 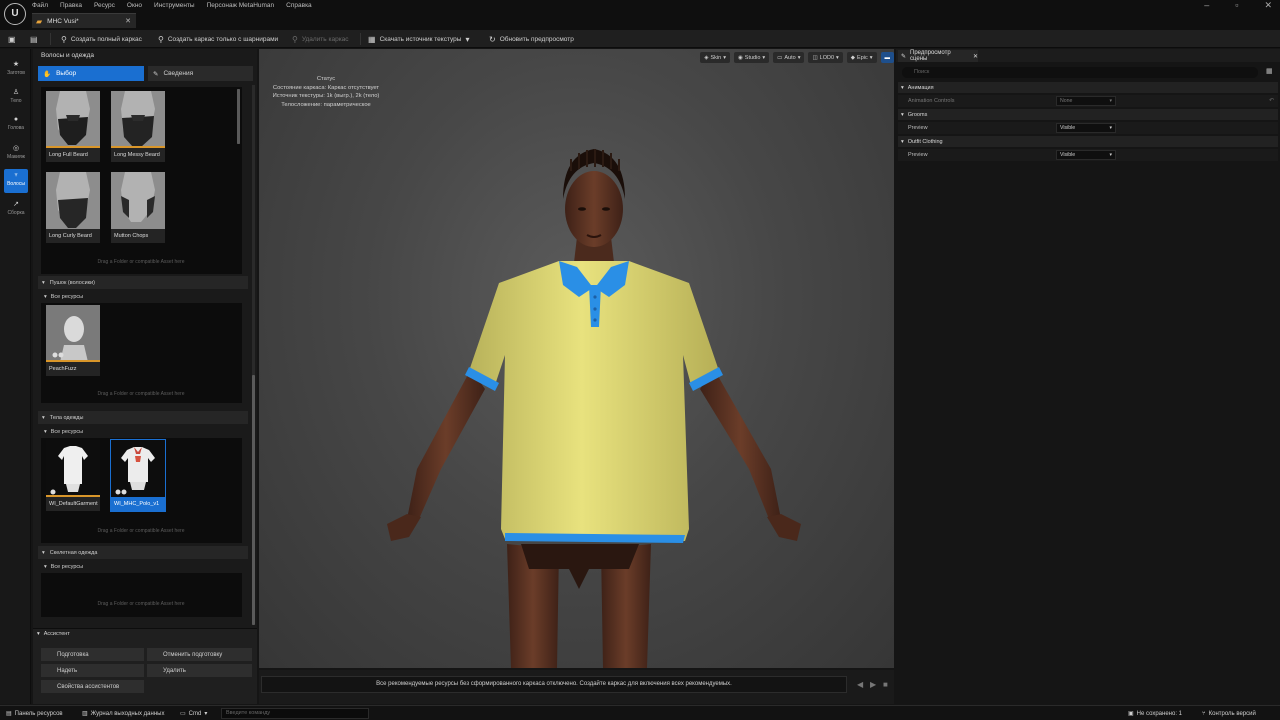 What do you see at coordinates (16, 125) in the screenshot?
I see `rail-item-head: ● Голова` at bounding box center [16, 125].